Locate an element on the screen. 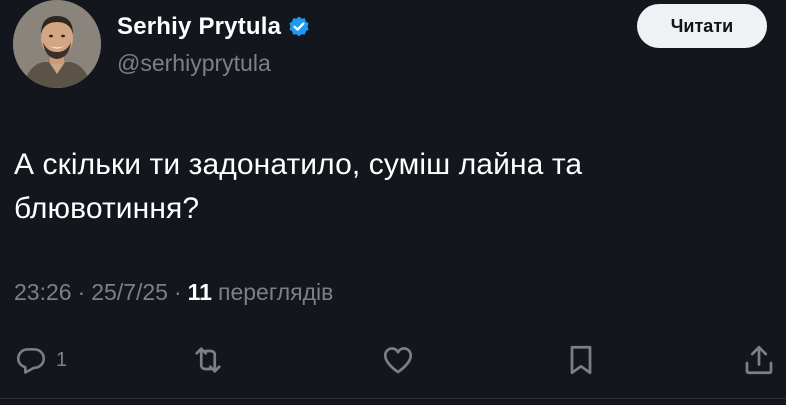 The image size is (786, 405). retweet-icon is located at coordinates (208, 360).